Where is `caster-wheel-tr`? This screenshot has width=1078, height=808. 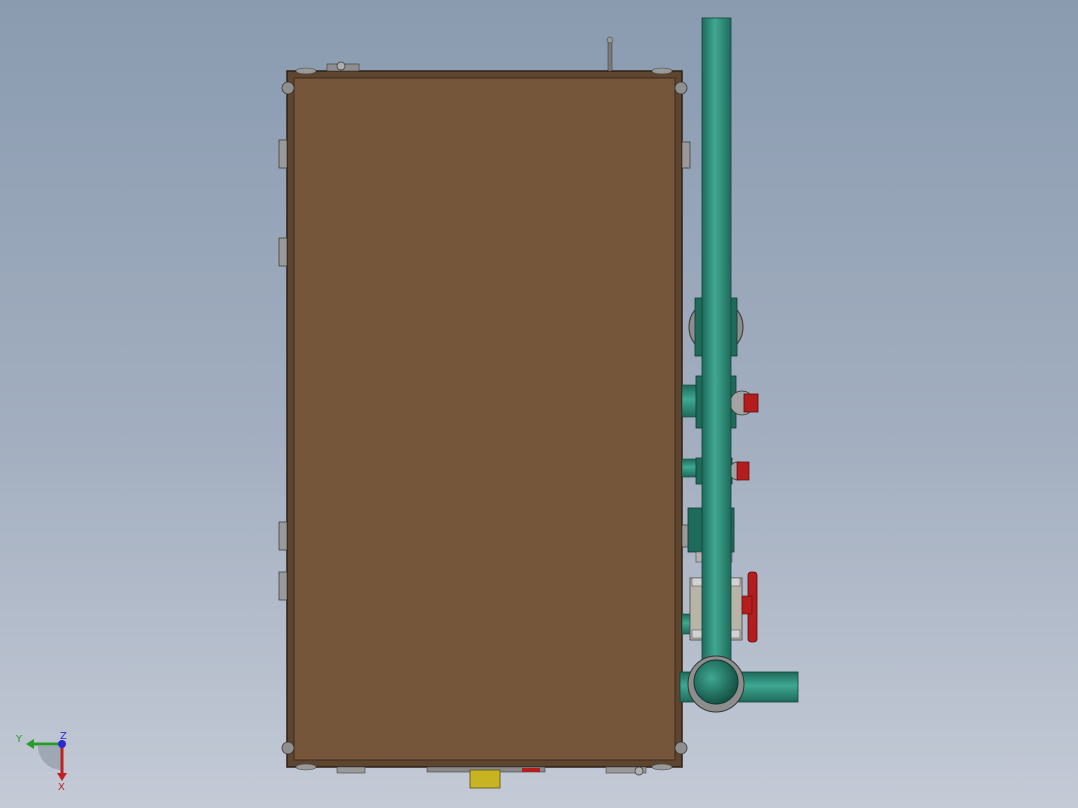
caster-wheel-tr is located at coordinates (662, 71).